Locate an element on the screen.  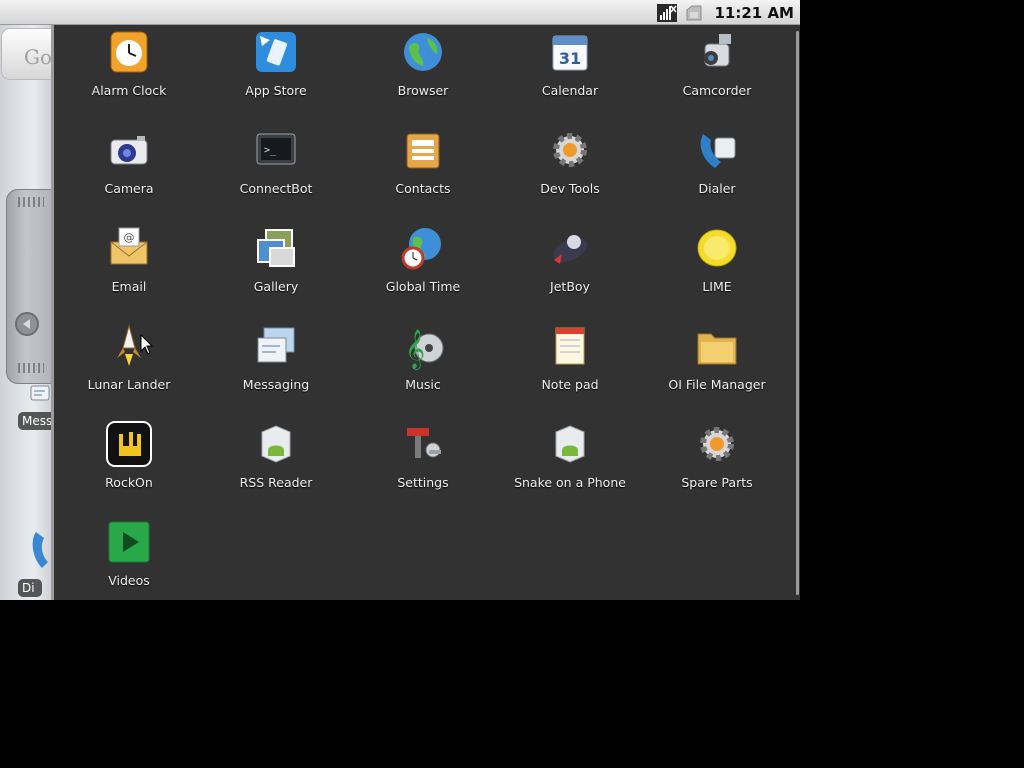
app-file-manager: OI File Manager is located at coordinates (717, 367).